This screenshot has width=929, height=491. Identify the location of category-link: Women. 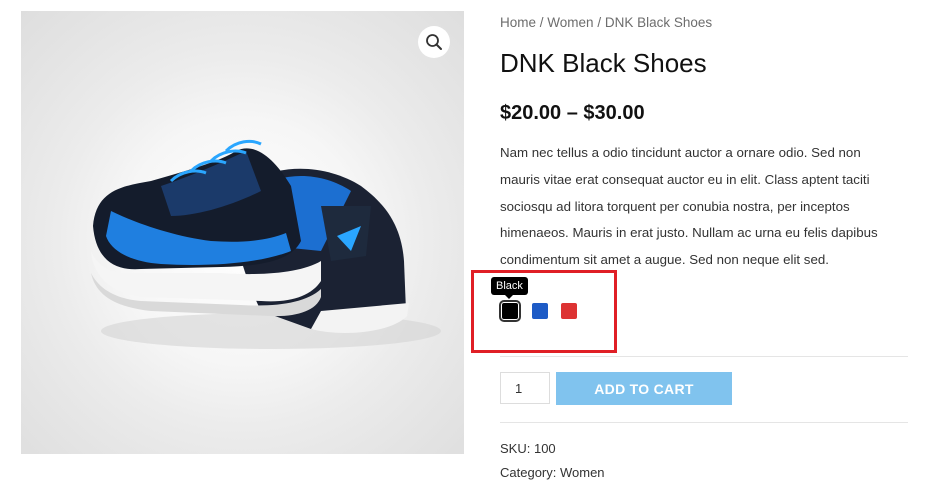
(582, 472).